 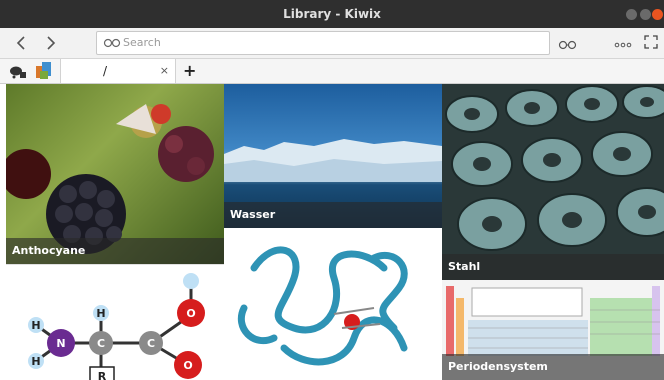 I want to click on search-input: Search, so click(x=323, y=43).